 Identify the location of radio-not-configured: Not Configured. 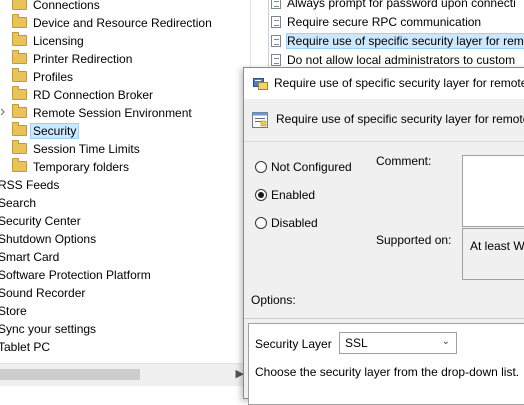
(303, 167).